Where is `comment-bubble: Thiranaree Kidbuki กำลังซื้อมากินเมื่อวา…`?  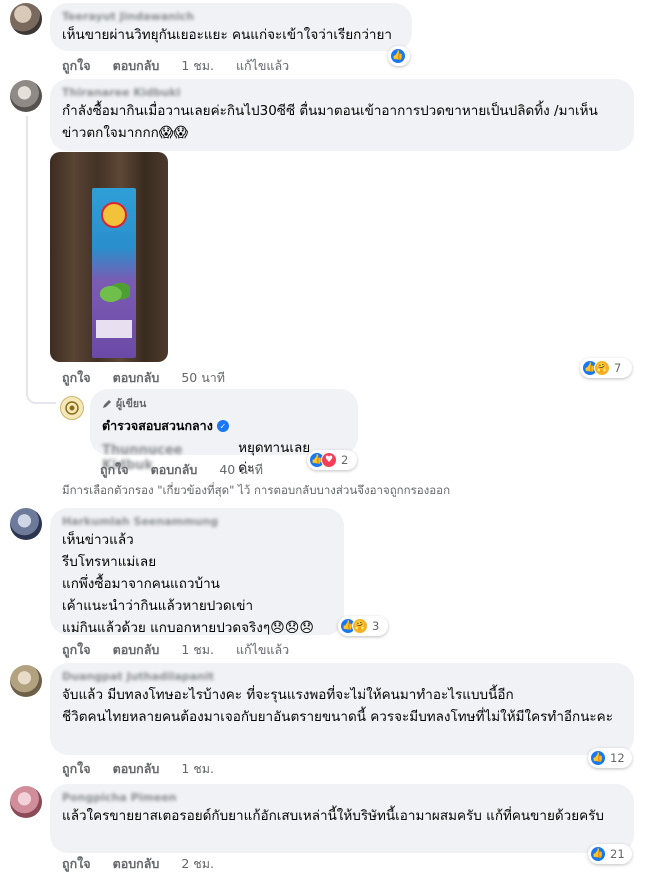
comment-bubble: Thiranaree Kidbuki กำลังซื้อมากินเมื่อวา… is located at coordinates (342, 115).